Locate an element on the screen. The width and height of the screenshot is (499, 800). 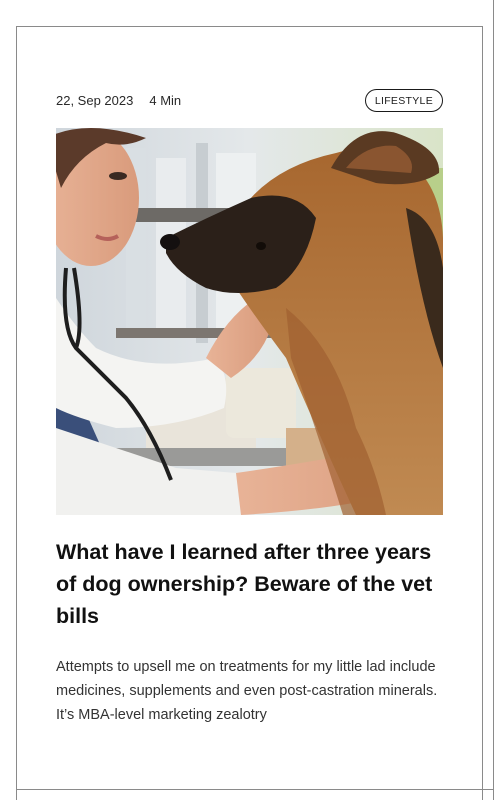
divider-left is located at coordinates (16, 413).